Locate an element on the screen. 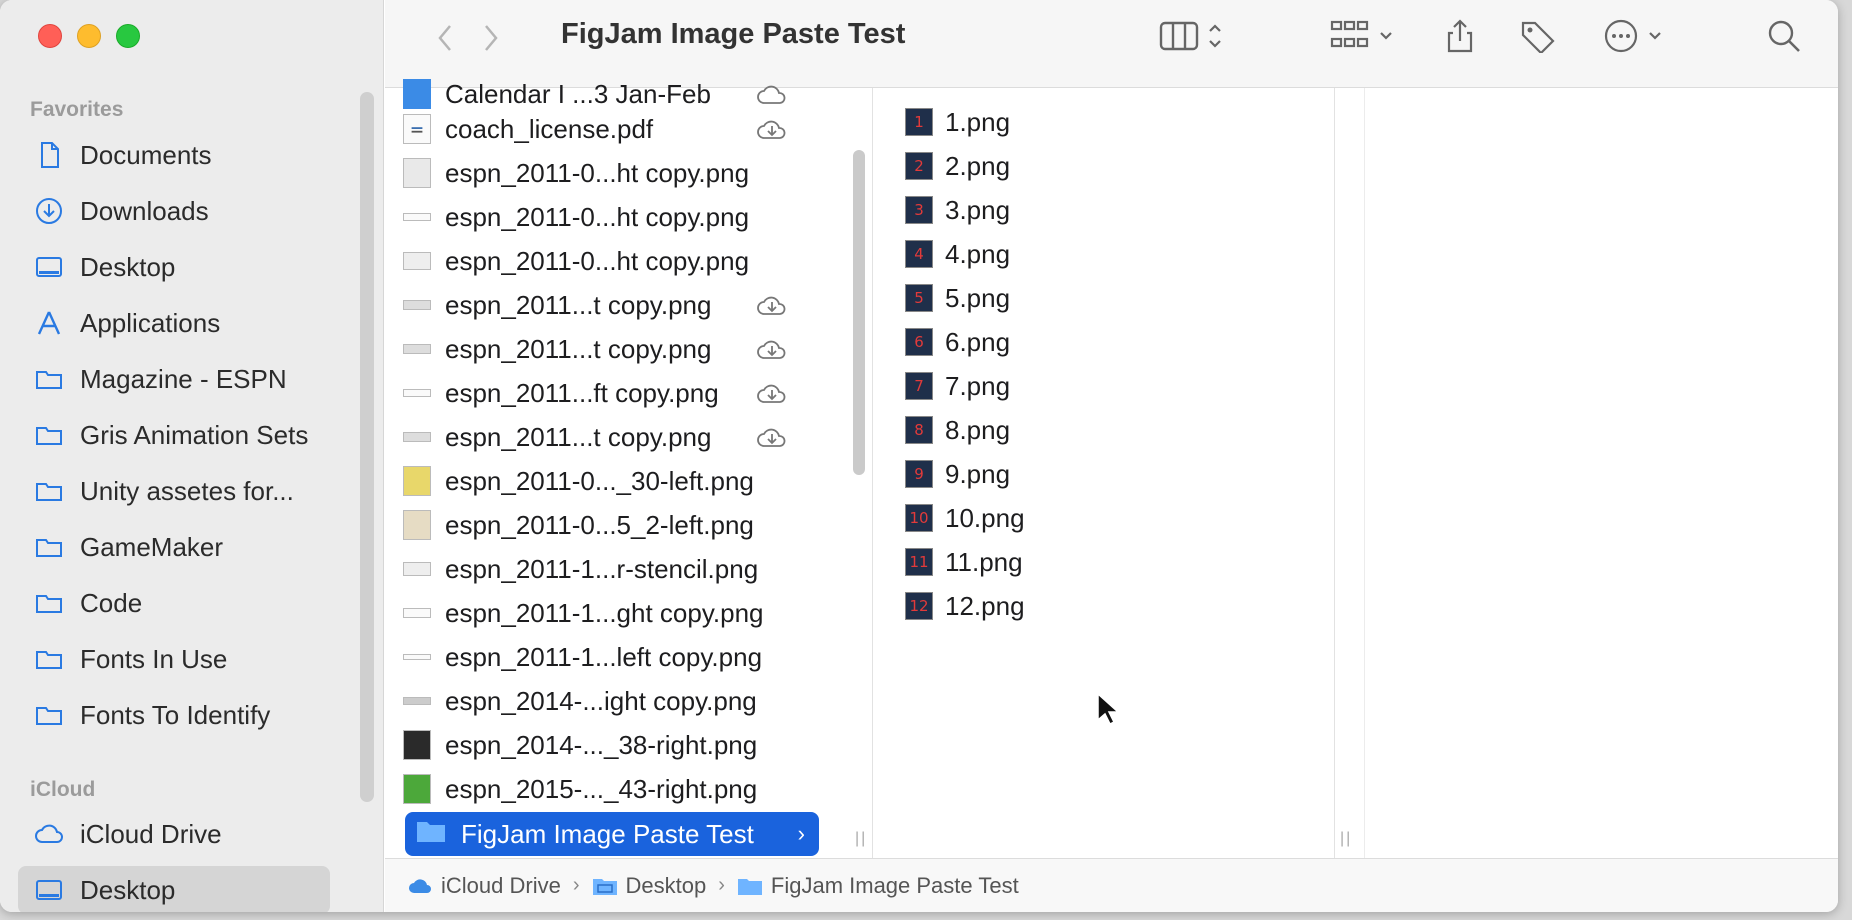 This screenshot has width=1852, height=920. minimize-window-button is located at coordinates (89, 36).